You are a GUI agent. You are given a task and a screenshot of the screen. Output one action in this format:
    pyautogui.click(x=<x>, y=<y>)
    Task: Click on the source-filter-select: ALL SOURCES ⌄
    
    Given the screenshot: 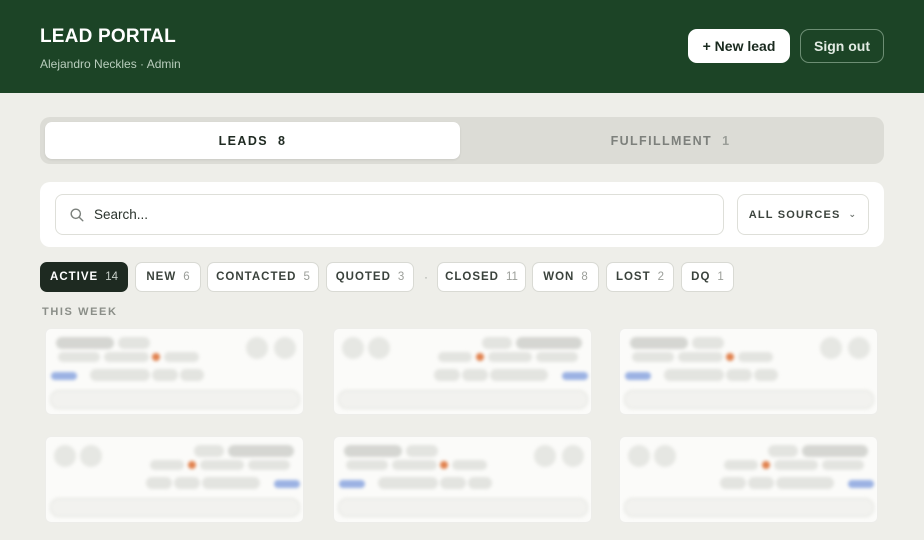 What is the action you would take?
    pyautogui.click(x=803, y=214)
    